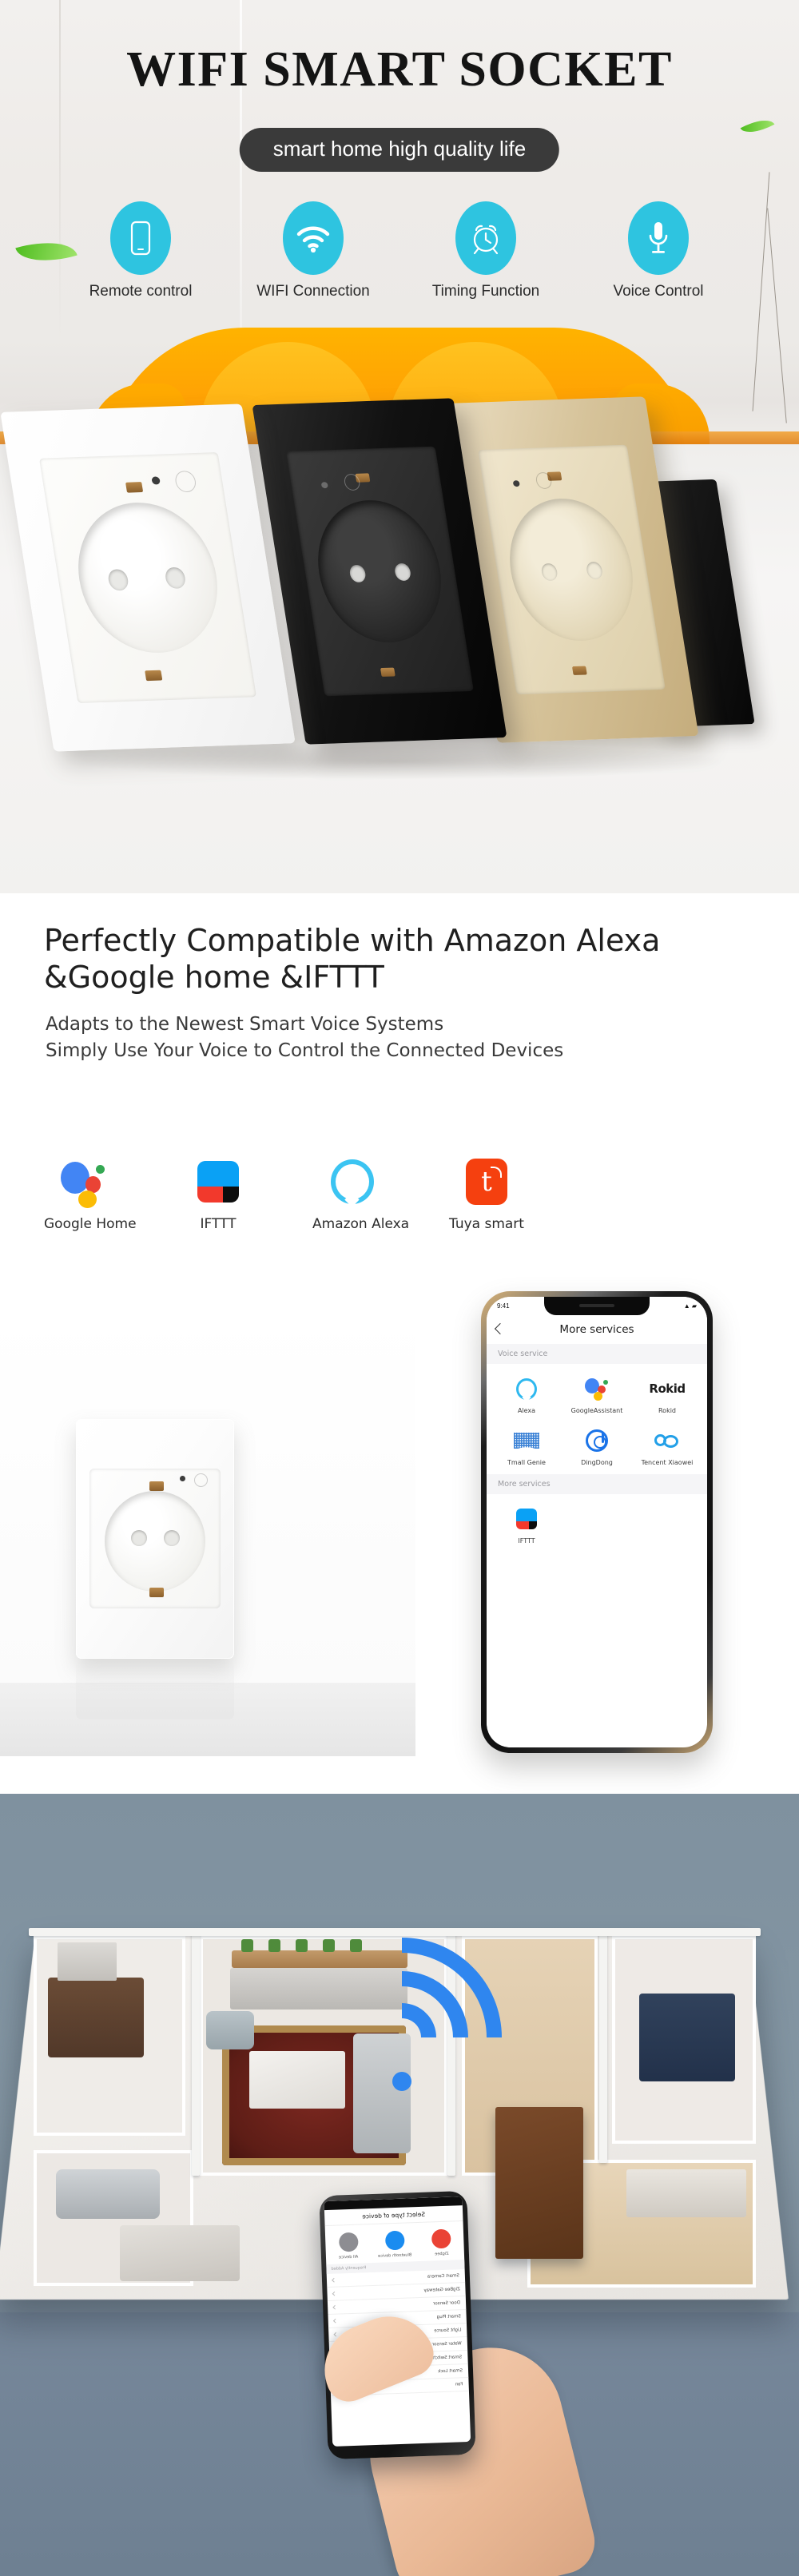  I want to click on armchair, so click(230, 2030).